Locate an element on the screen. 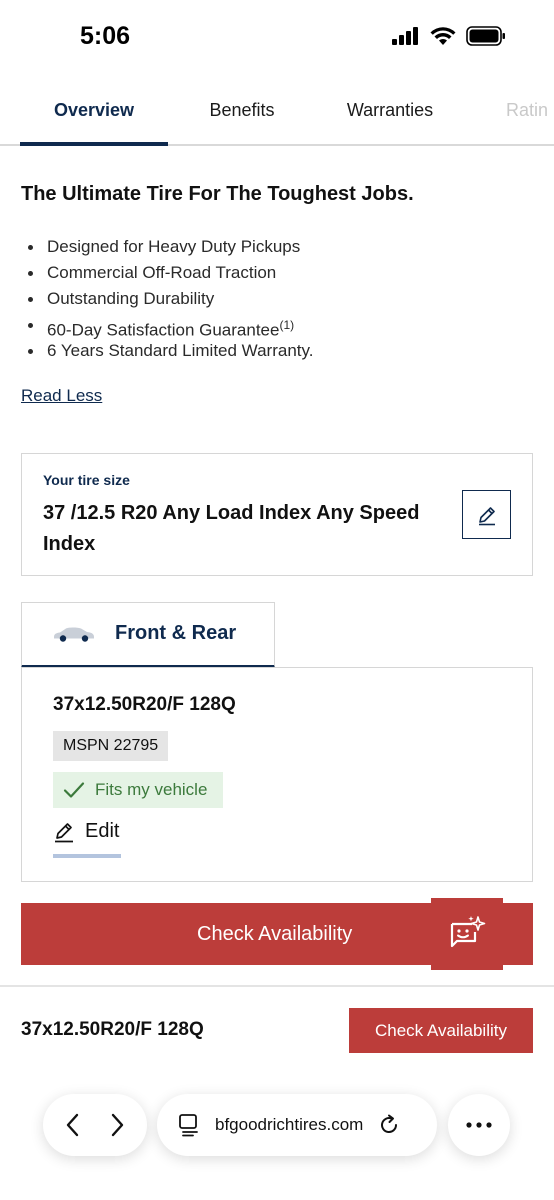 The height and width of the screenshot is (1200, 554). read-less-link: Read Less is located at coordinates (61, 396).